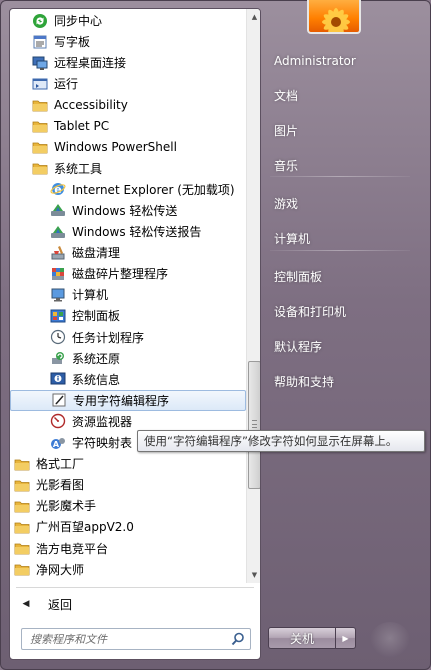 This screenshot has width=431, height=670. Describe the element at coordinates (128, 379) in the screenshot. I see `program-list-item: 系统信息` at that location.